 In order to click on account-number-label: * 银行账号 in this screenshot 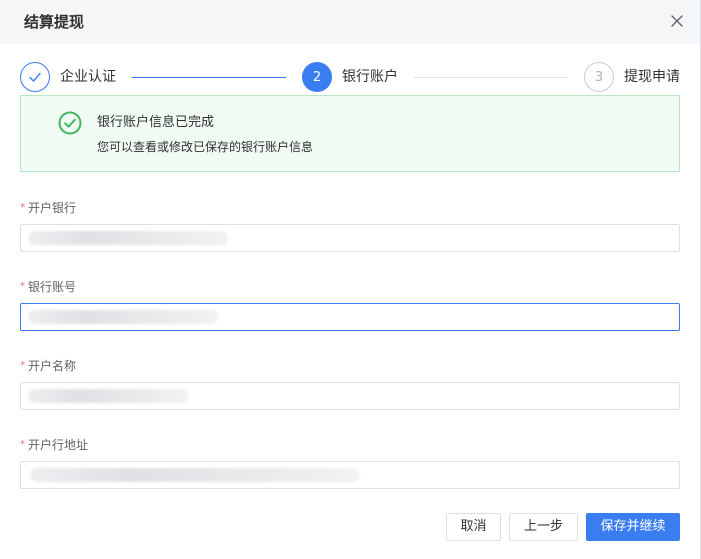, I will do `click(48, 288)`.